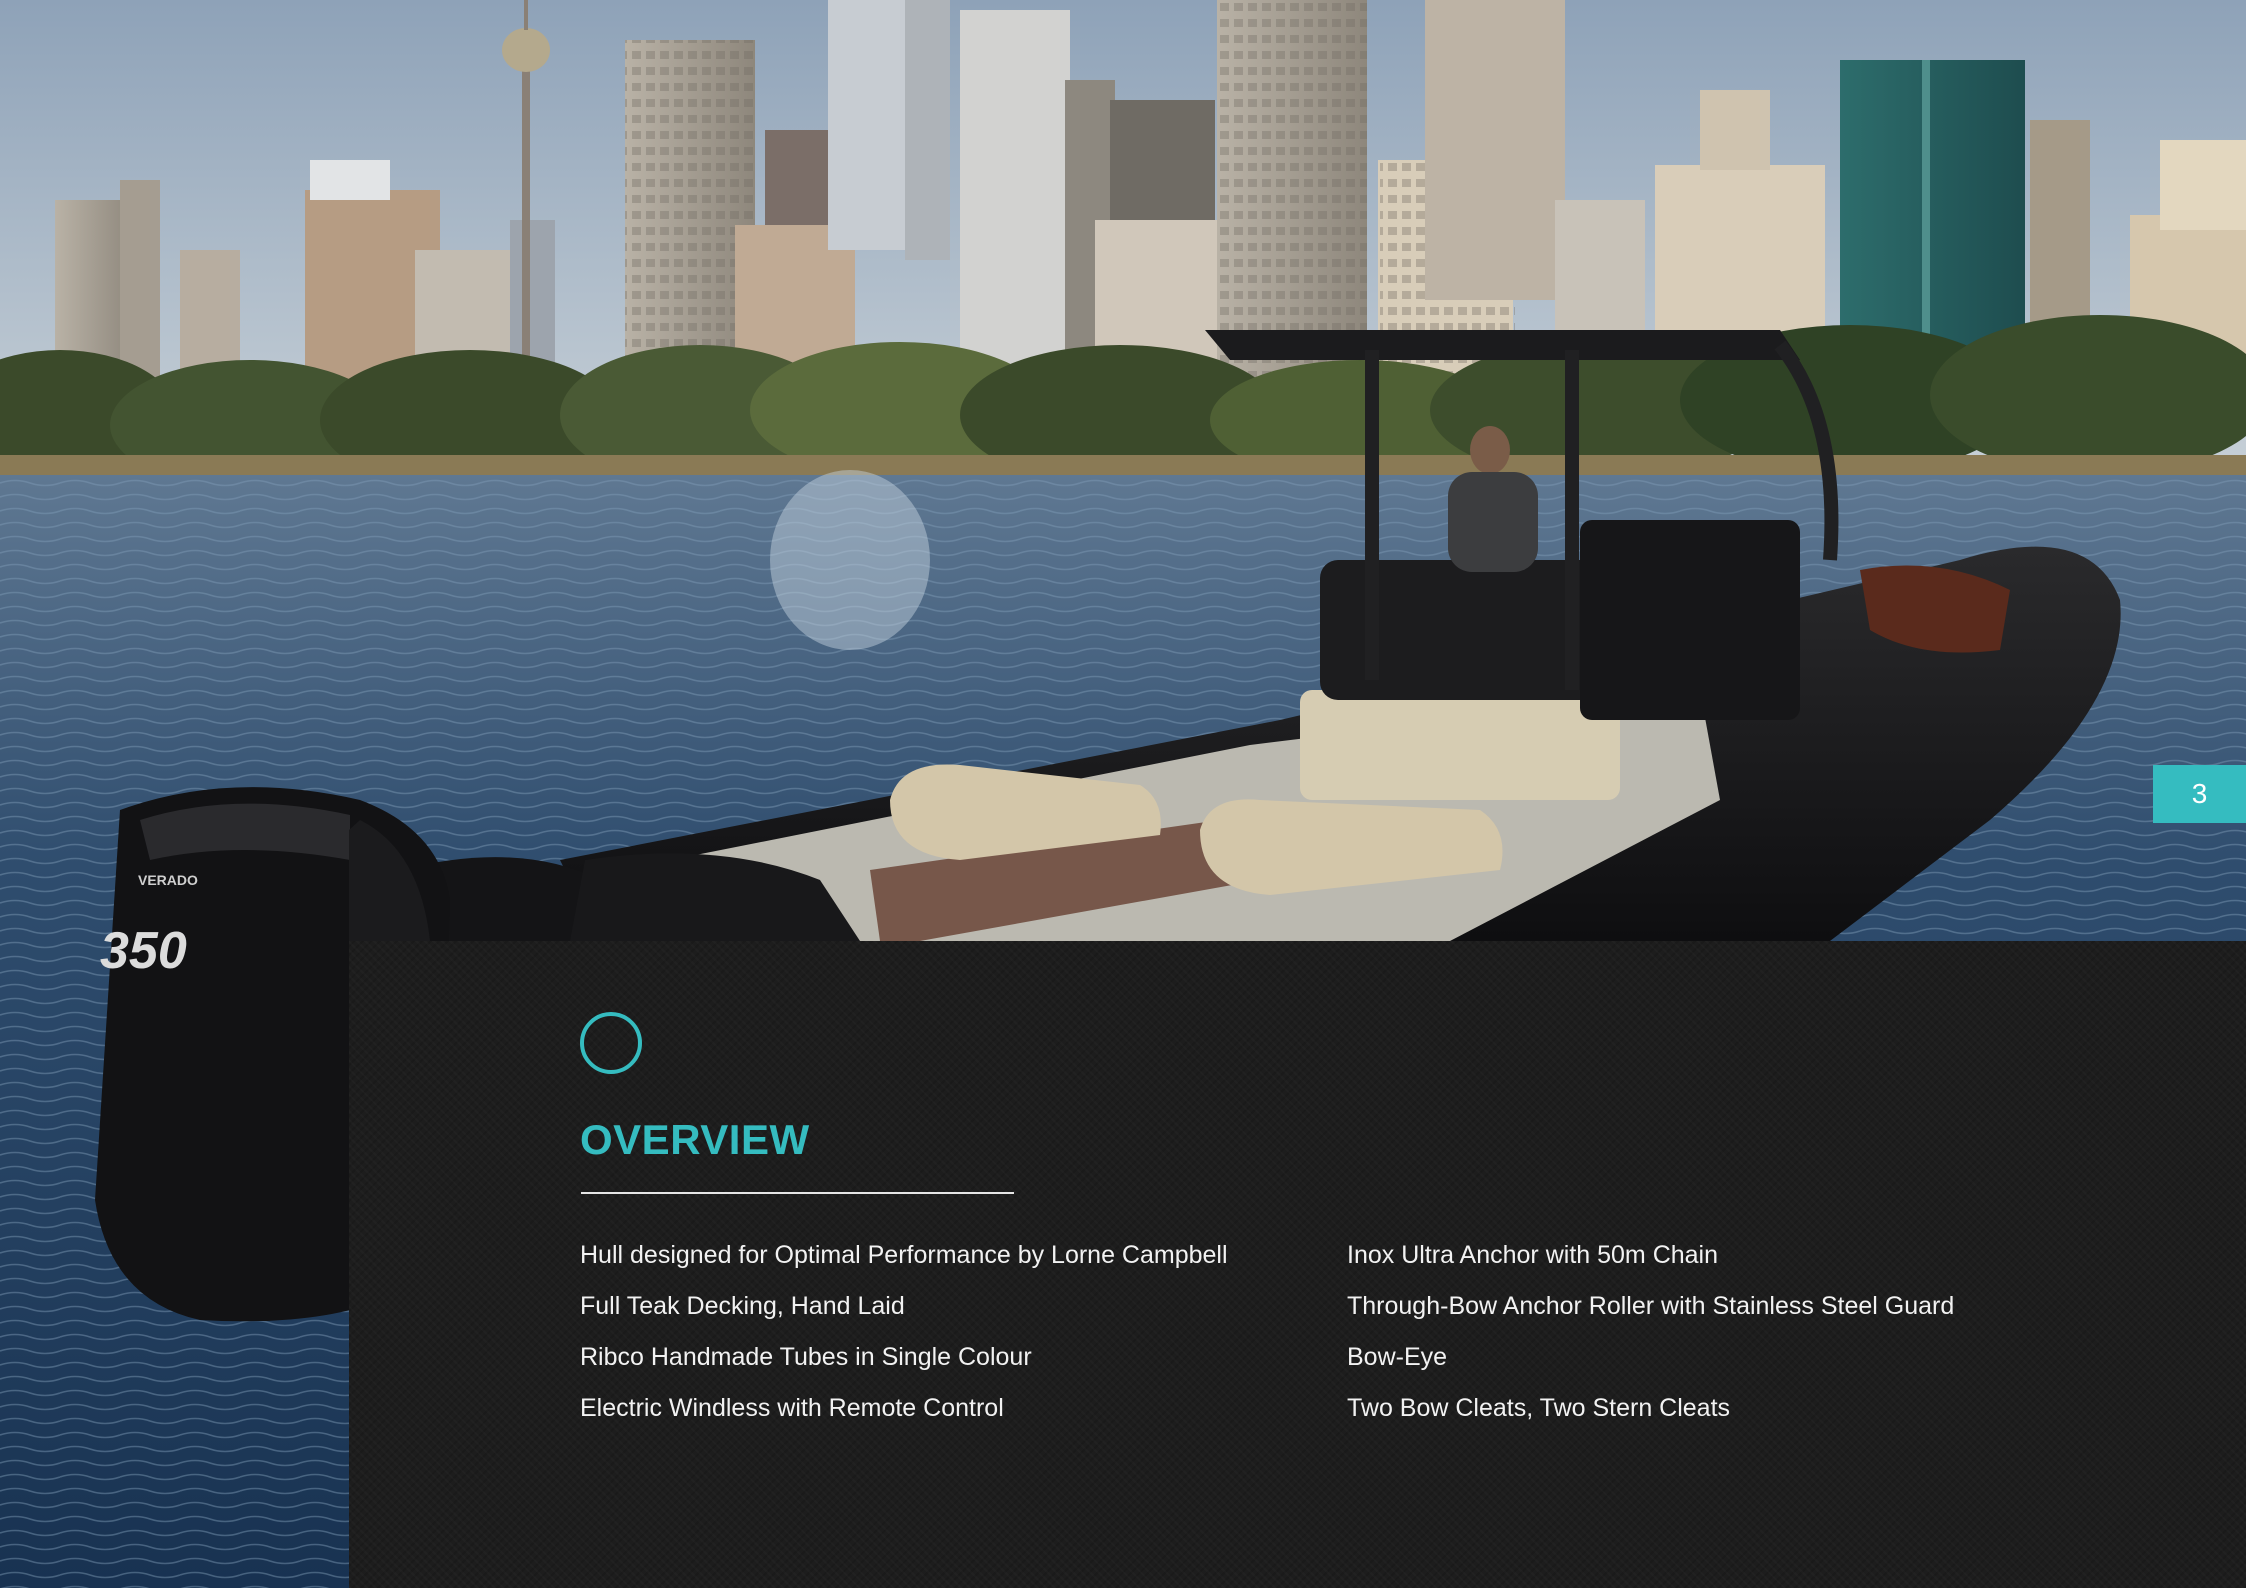 The width and height of the screenshot is (2246, 1588). I want to click on feature-item: Two Bow Cleats, Two Stern Cleats, so click(1539, 1408).